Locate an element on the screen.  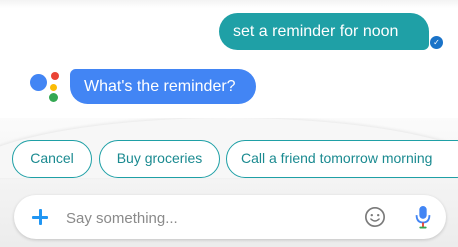
emoji-icon is located at coordinates (375, 217).